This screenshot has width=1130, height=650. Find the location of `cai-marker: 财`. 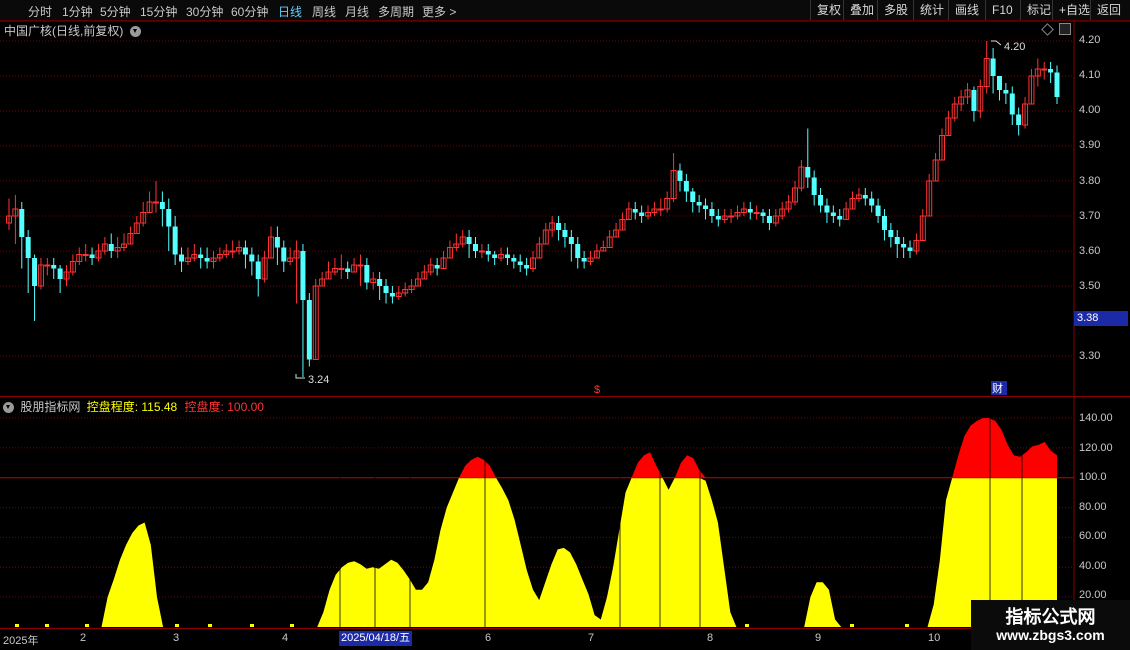

cai-marker: 财 is located at coordinates (997, 388).